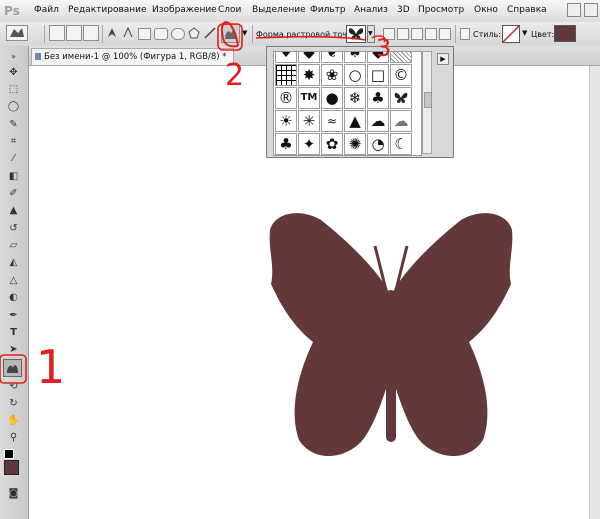 The width and height of the screenshot is (600, 519). What do you see at coordinates (431, 34) in the screenshot?
I see `intersect-mode` at bounding box center [431, 34].